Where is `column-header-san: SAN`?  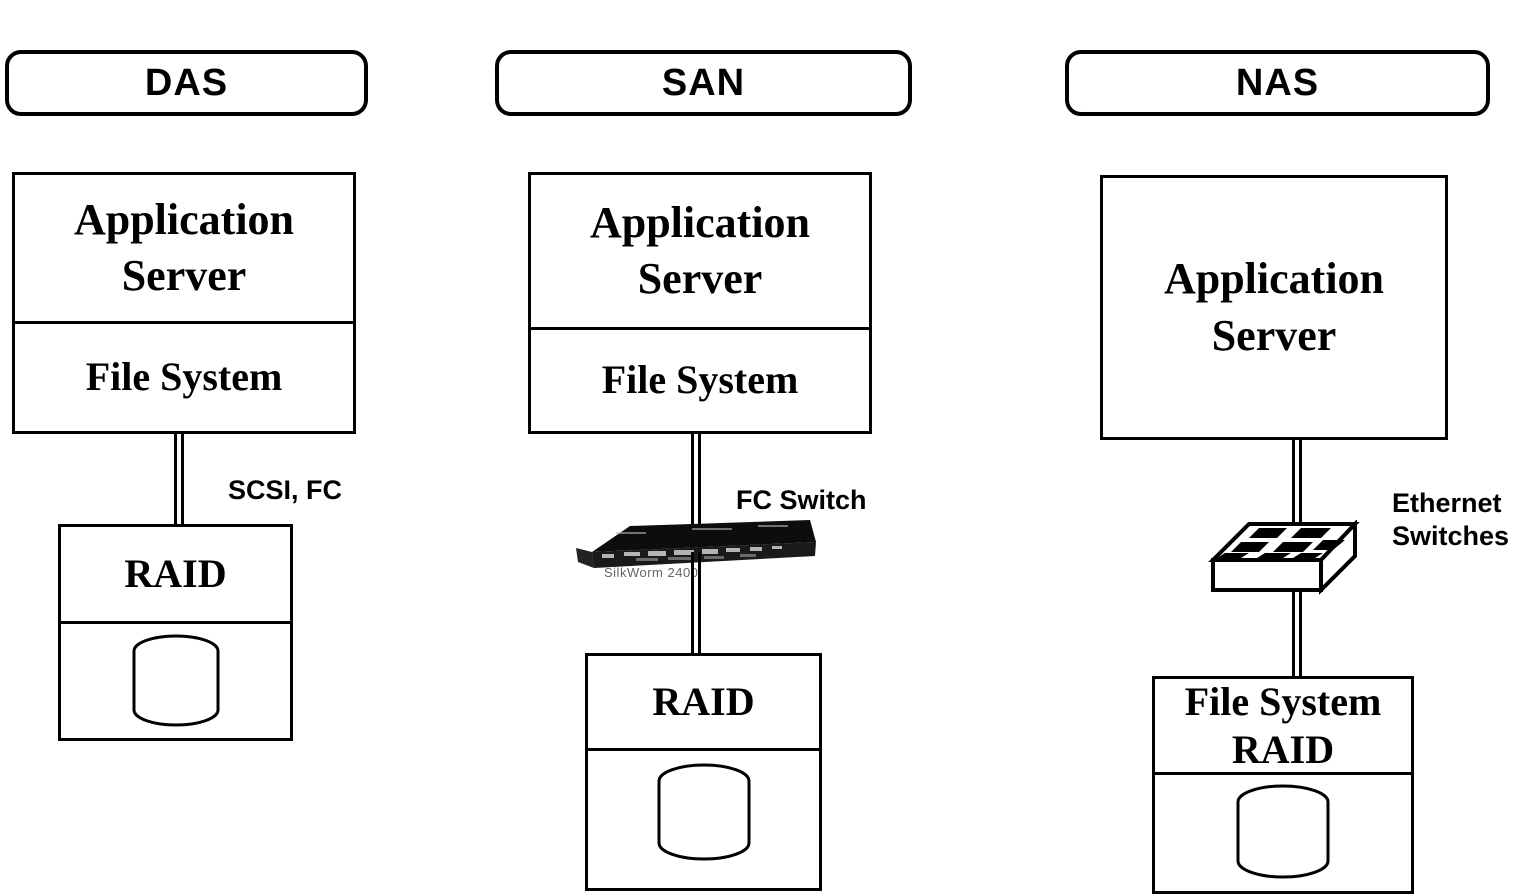
column-header-san: SAN is located at coordinates (703, 83).